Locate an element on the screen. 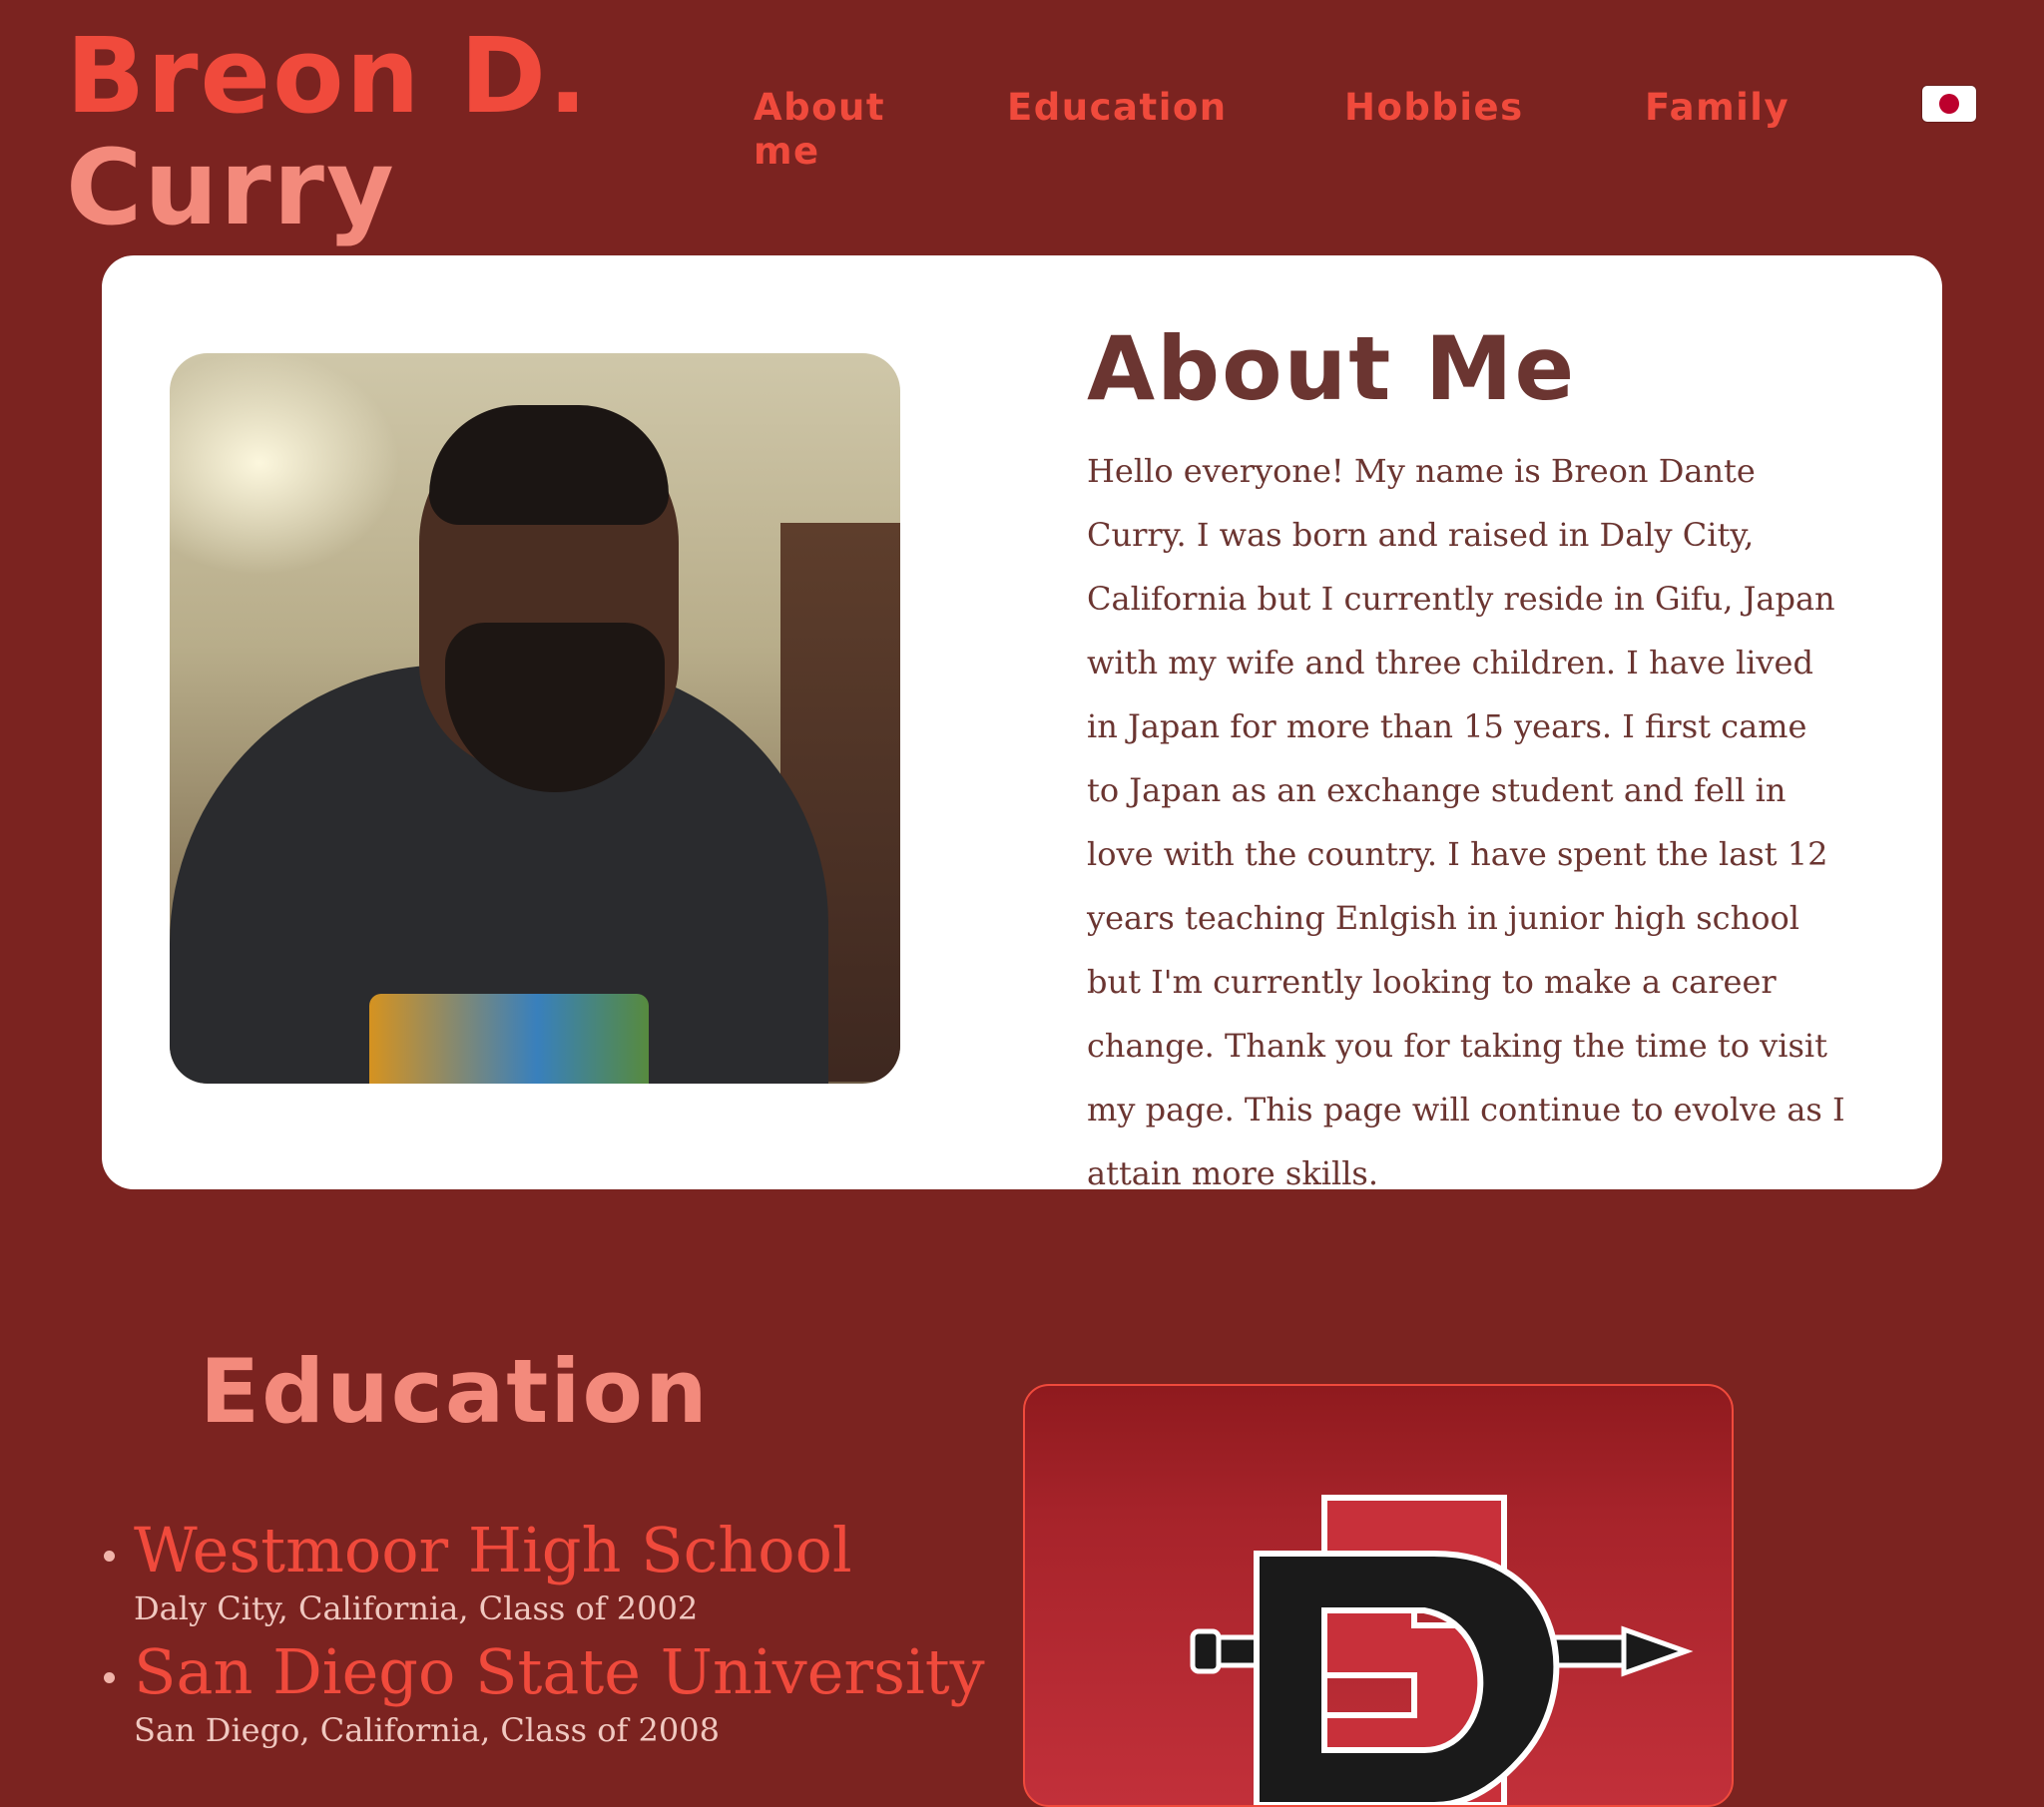 The image size is (2044, 1807). school-detail: San Diego, California, Class of 2008 is located at coordinates (427, 1730).